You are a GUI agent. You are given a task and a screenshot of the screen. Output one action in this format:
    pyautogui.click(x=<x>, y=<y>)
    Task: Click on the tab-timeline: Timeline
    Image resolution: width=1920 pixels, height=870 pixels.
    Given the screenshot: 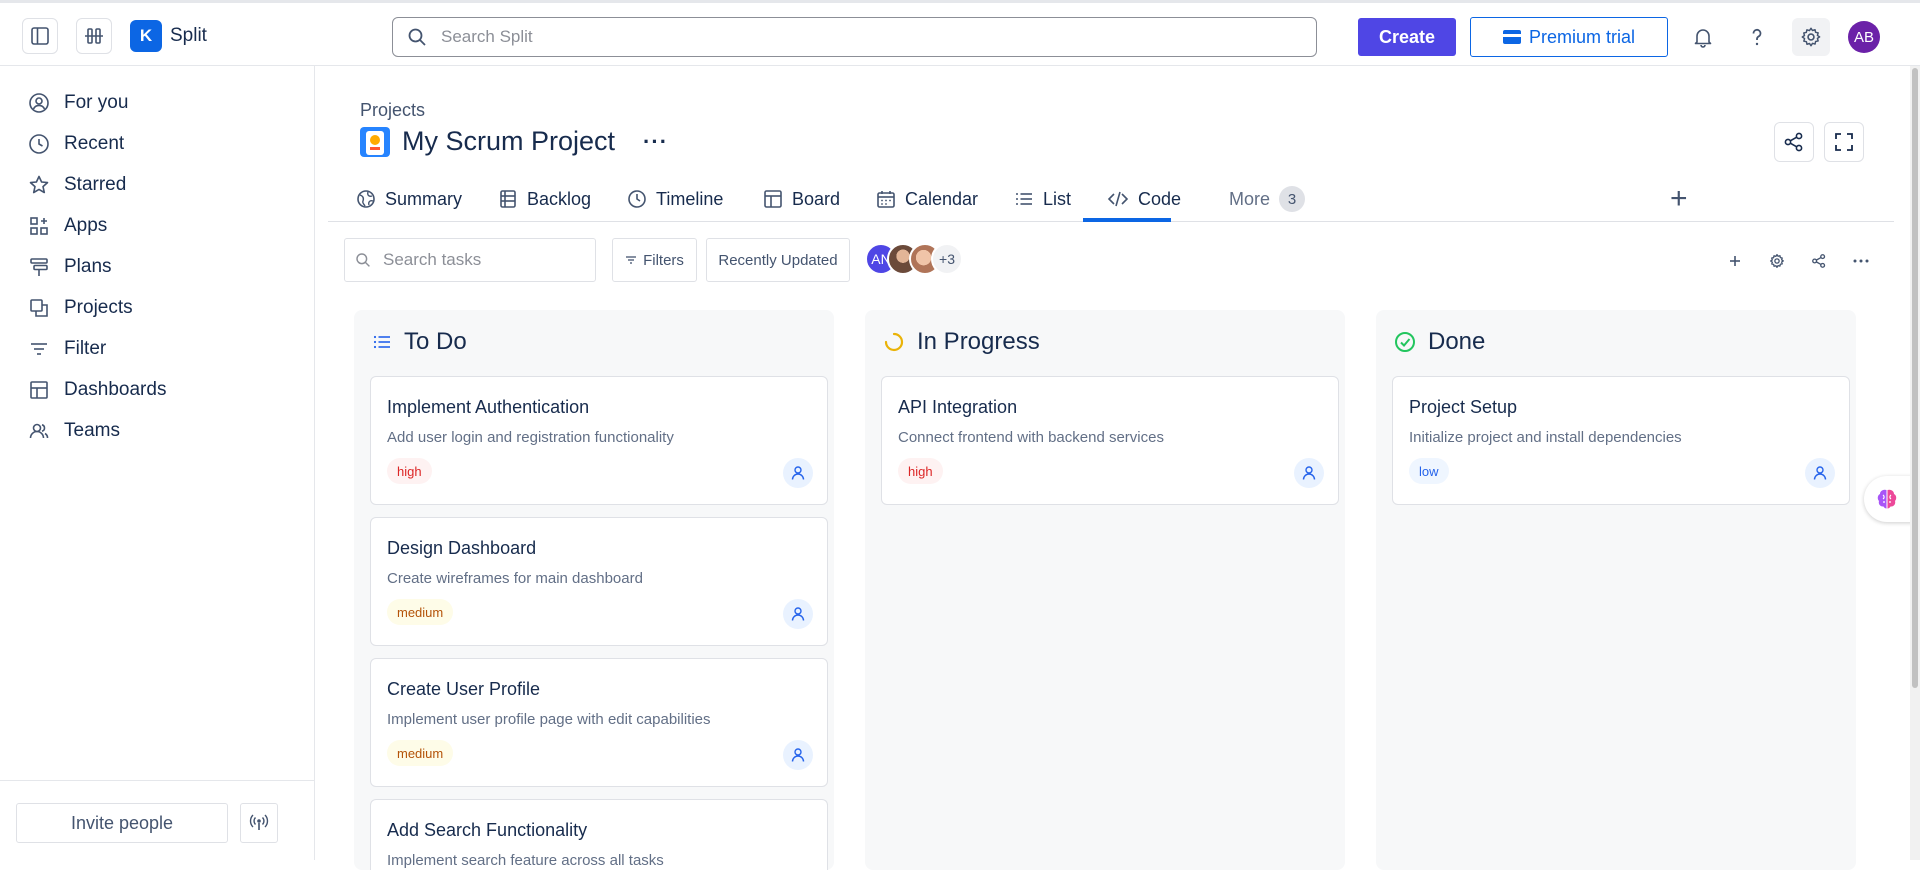 What is the action you would take?
    pyautogui.click(x=675, y=199)
    